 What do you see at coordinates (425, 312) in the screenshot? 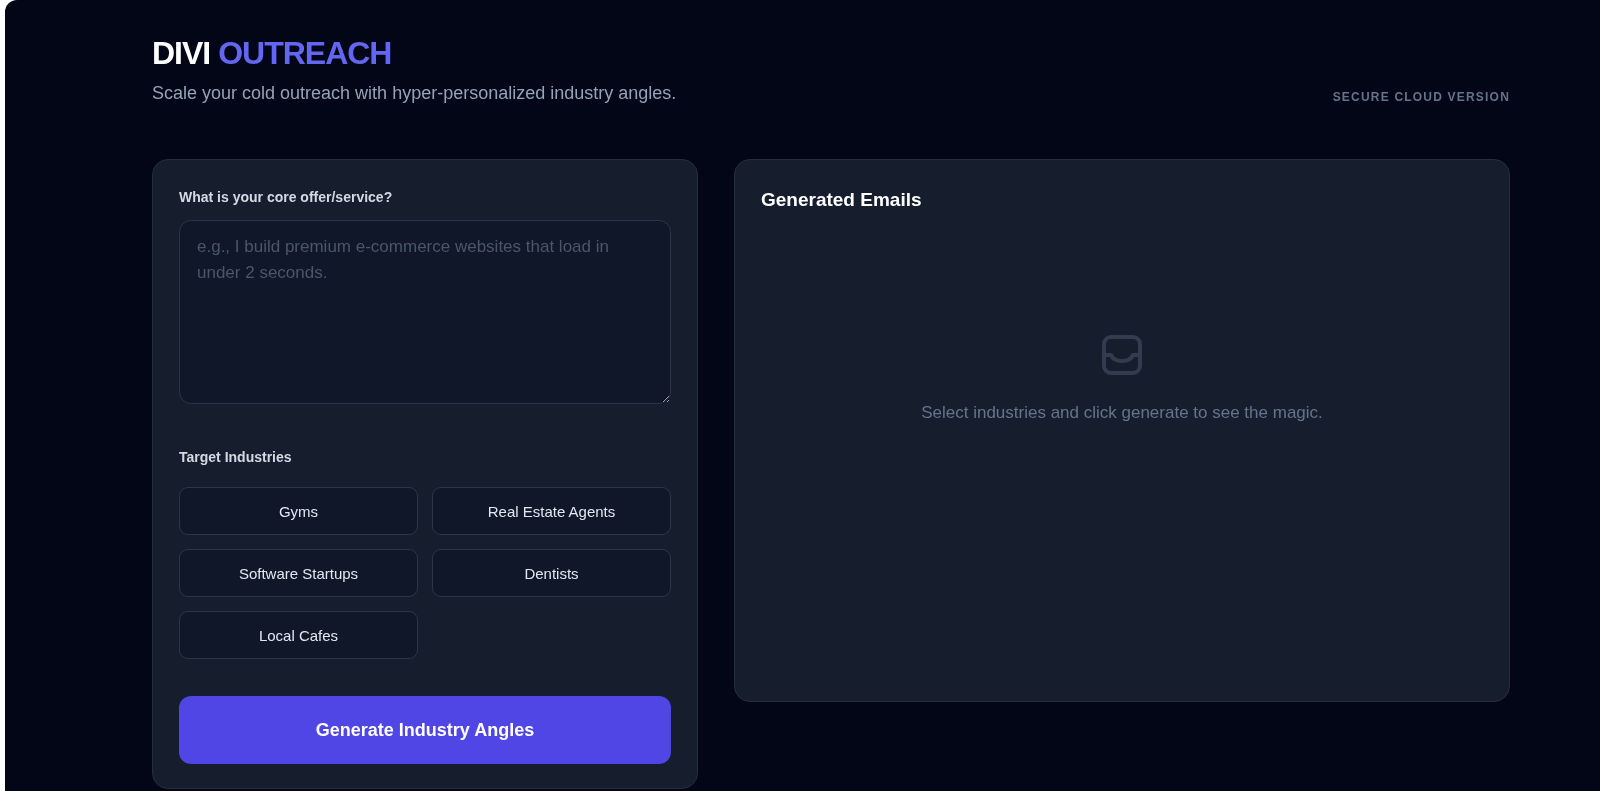
I see `offer-input: e.g., I build premium e-commerce websites that load in under 2 seconds.` at bounding box center [425, 312].